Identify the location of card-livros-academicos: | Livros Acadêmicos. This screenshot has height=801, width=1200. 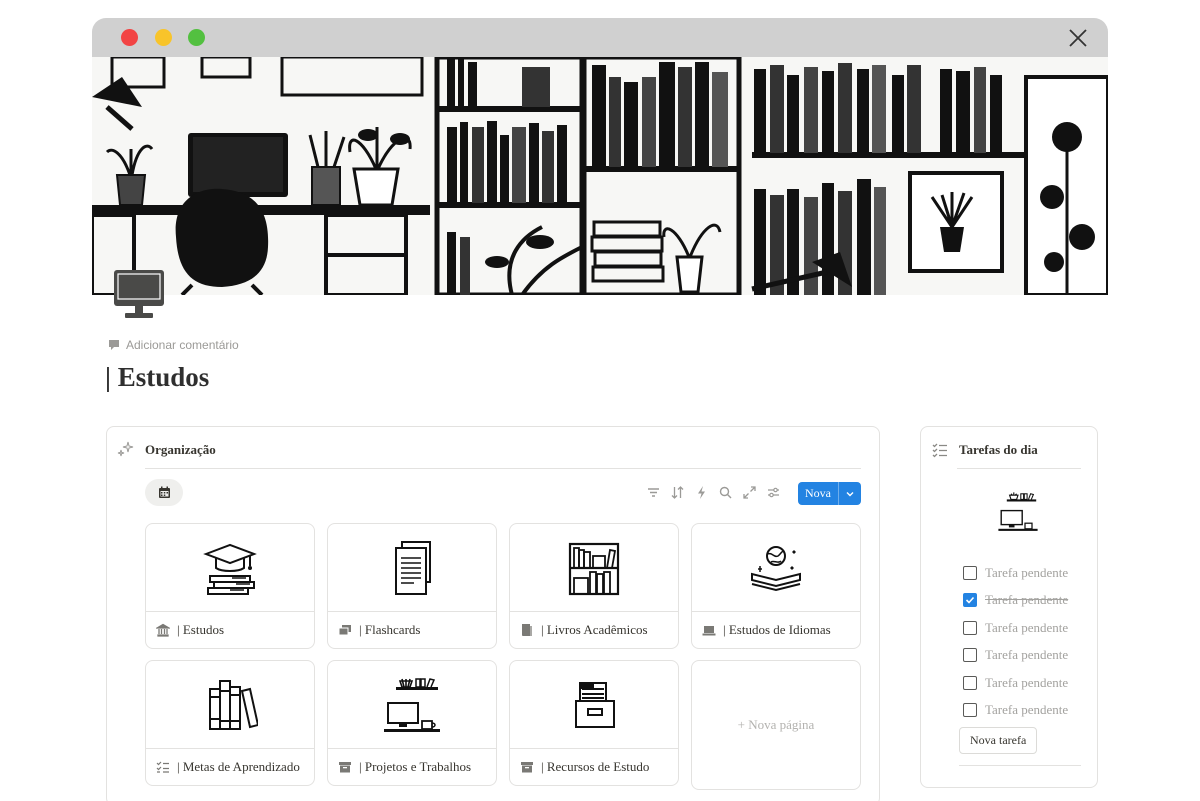
(594, 586).